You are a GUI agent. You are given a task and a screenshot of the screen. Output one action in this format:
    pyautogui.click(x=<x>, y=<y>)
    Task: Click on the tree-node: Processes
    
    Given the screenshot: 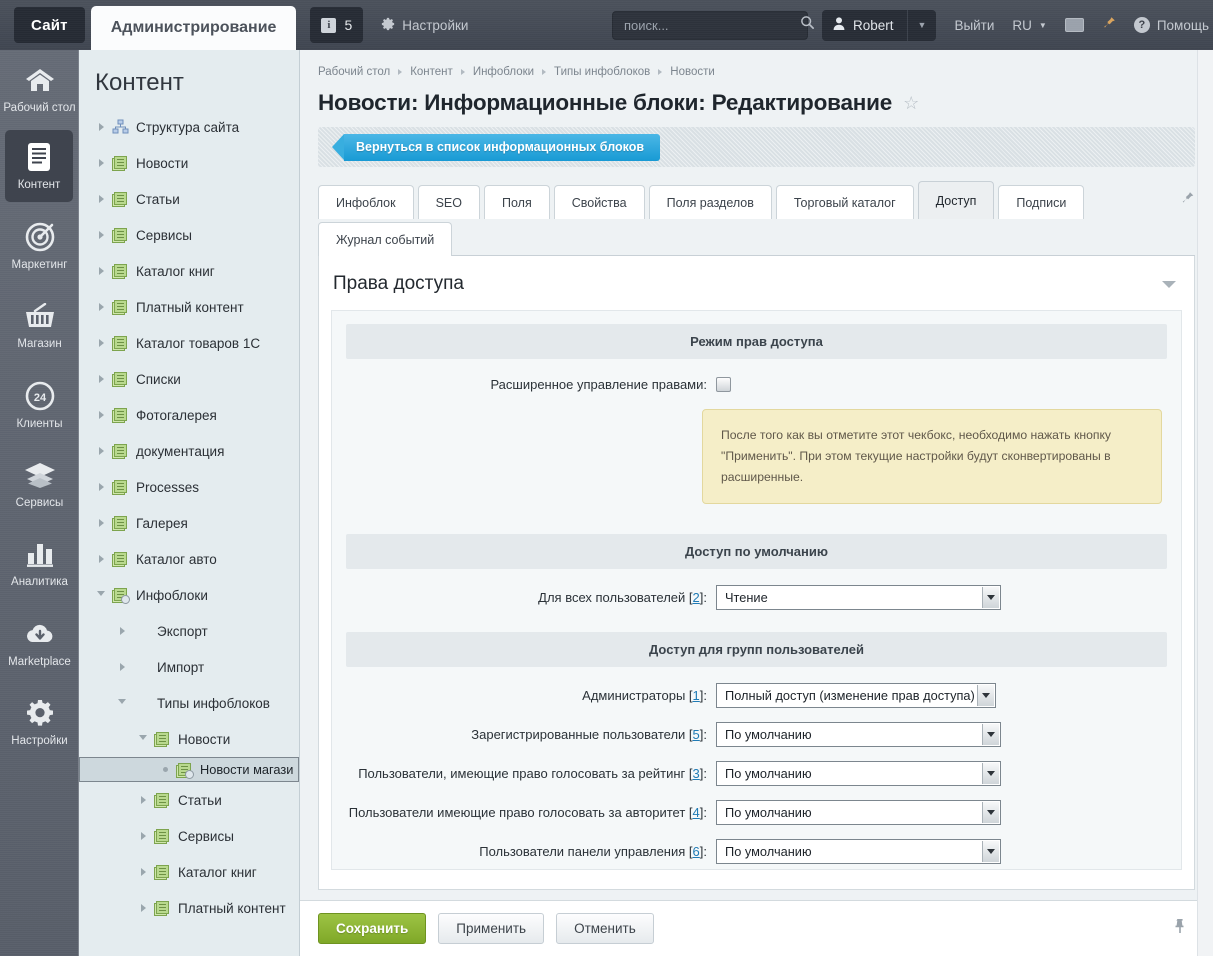 What is the action you would take?
    pyautogui.click(x=189, y=487)
    